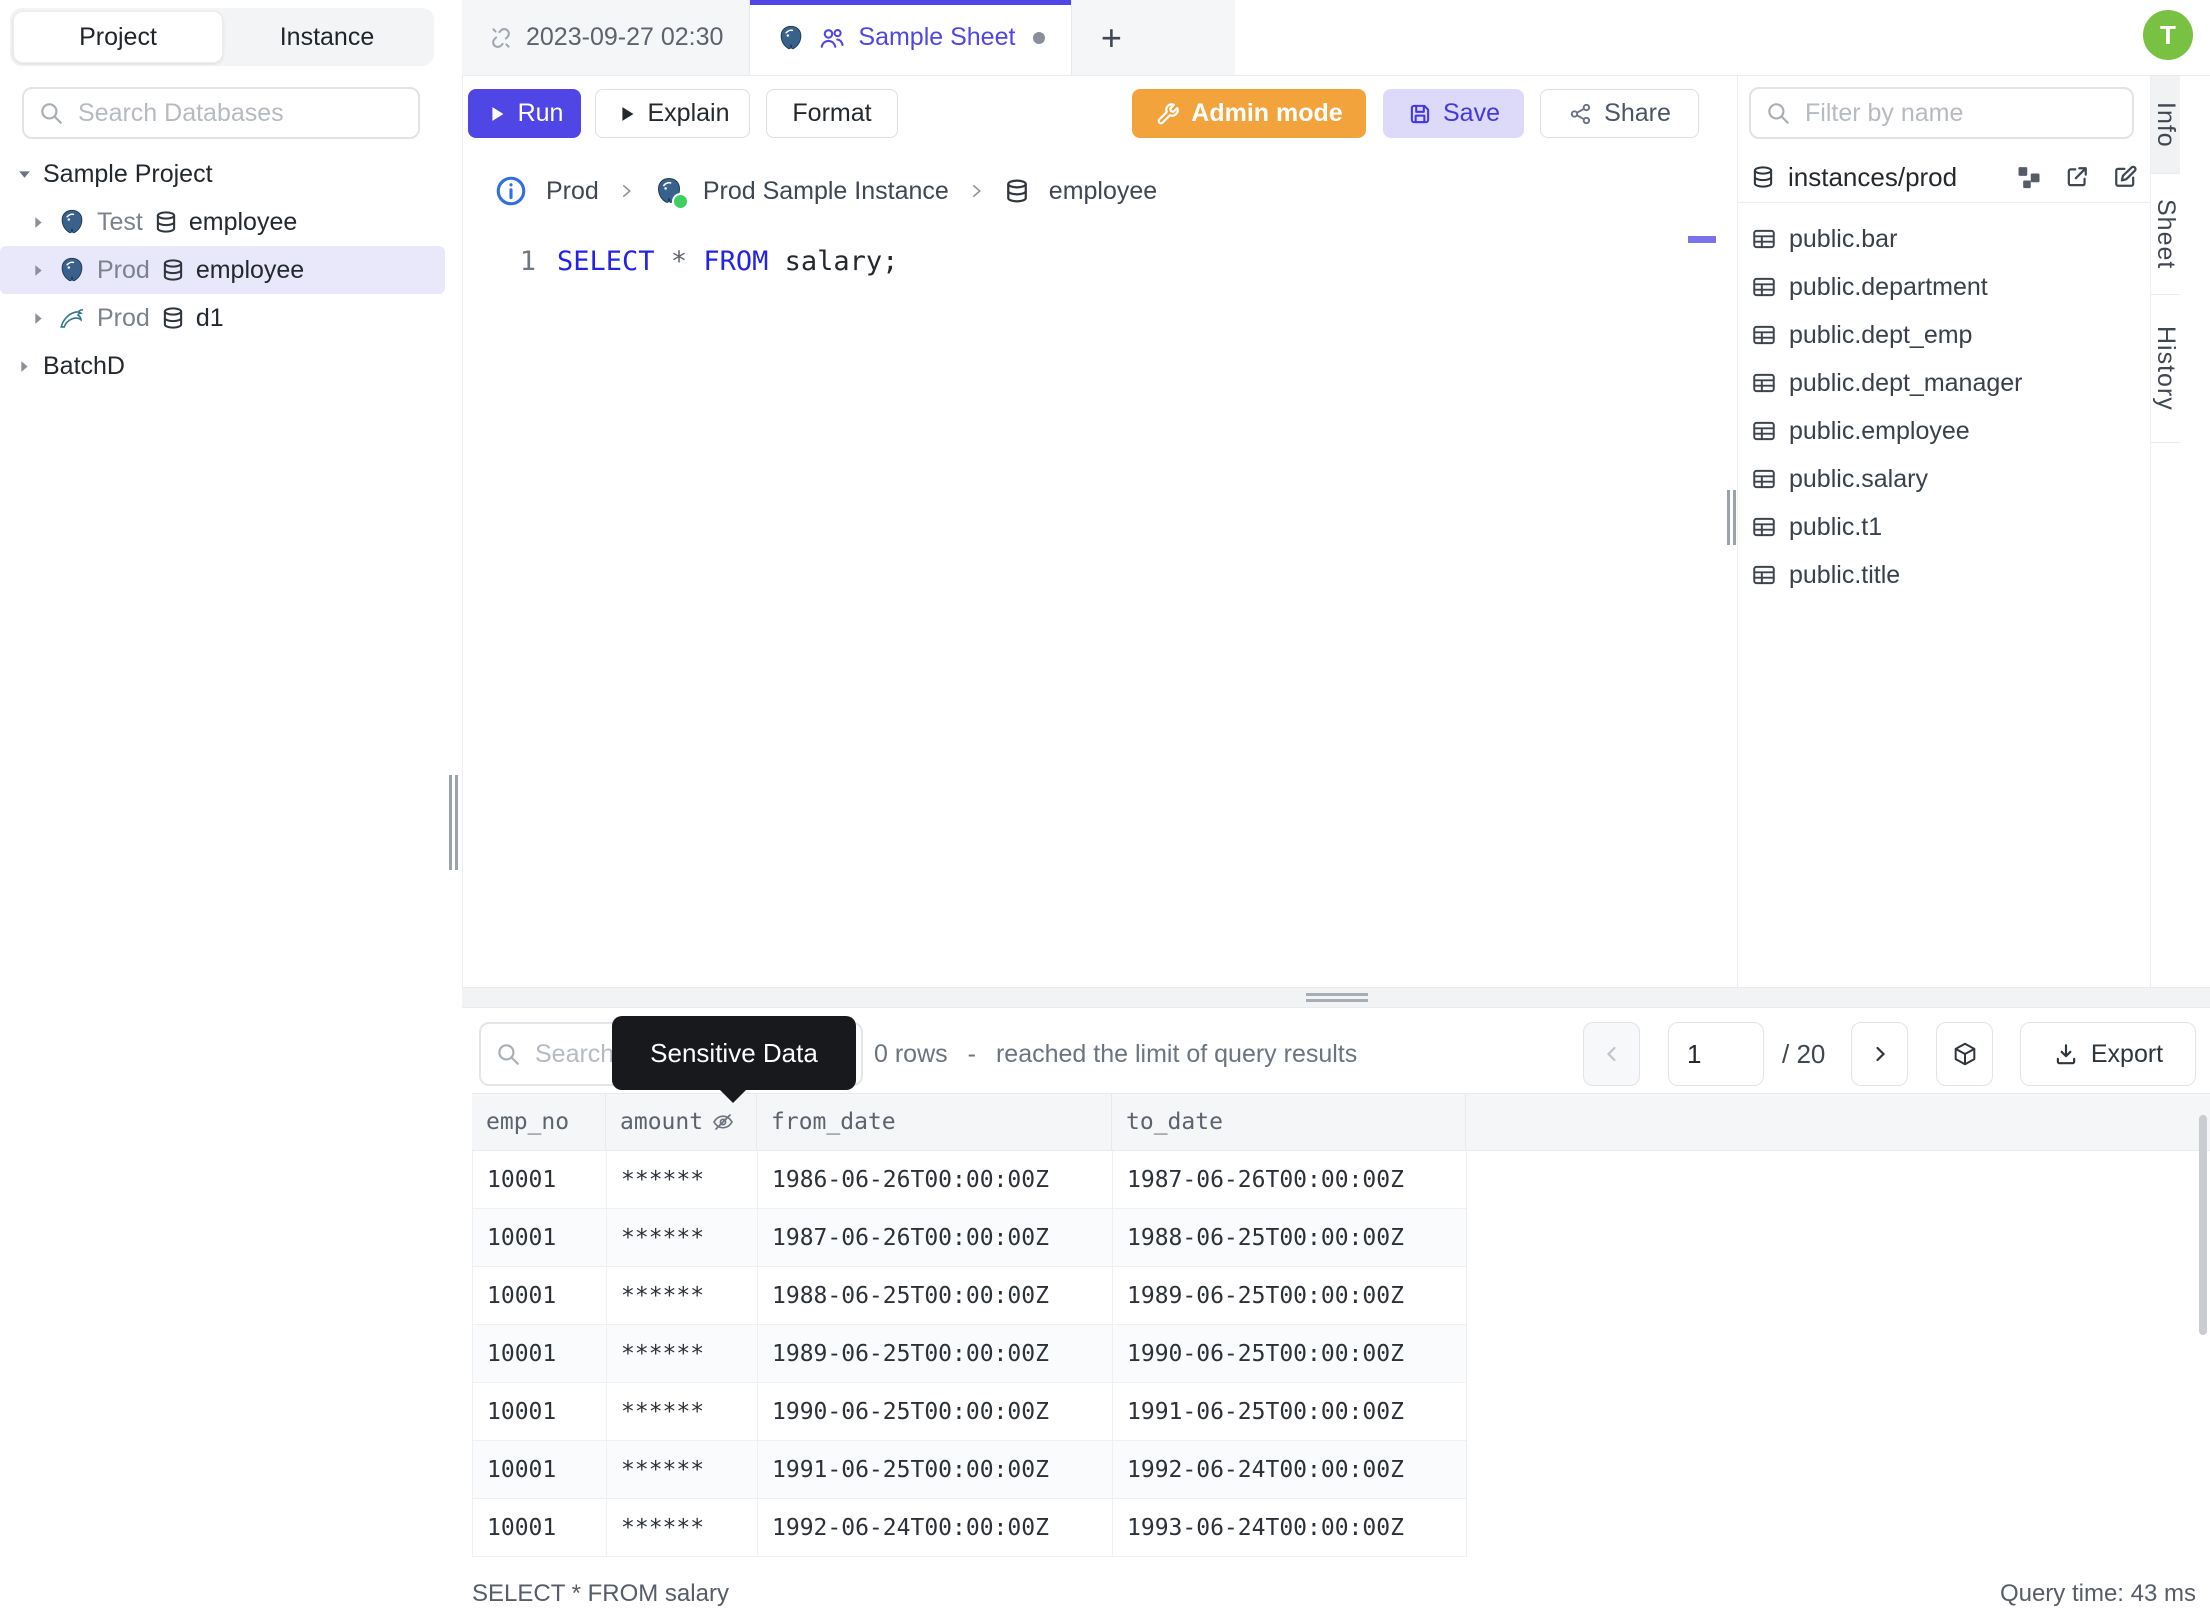 Image resolution: width=2210 pixels, height=1614 pixels. What do you see at coordinates (672, 113) in the screenshot?
I see `explain-button: Explain` at bounding box center [672, 113].